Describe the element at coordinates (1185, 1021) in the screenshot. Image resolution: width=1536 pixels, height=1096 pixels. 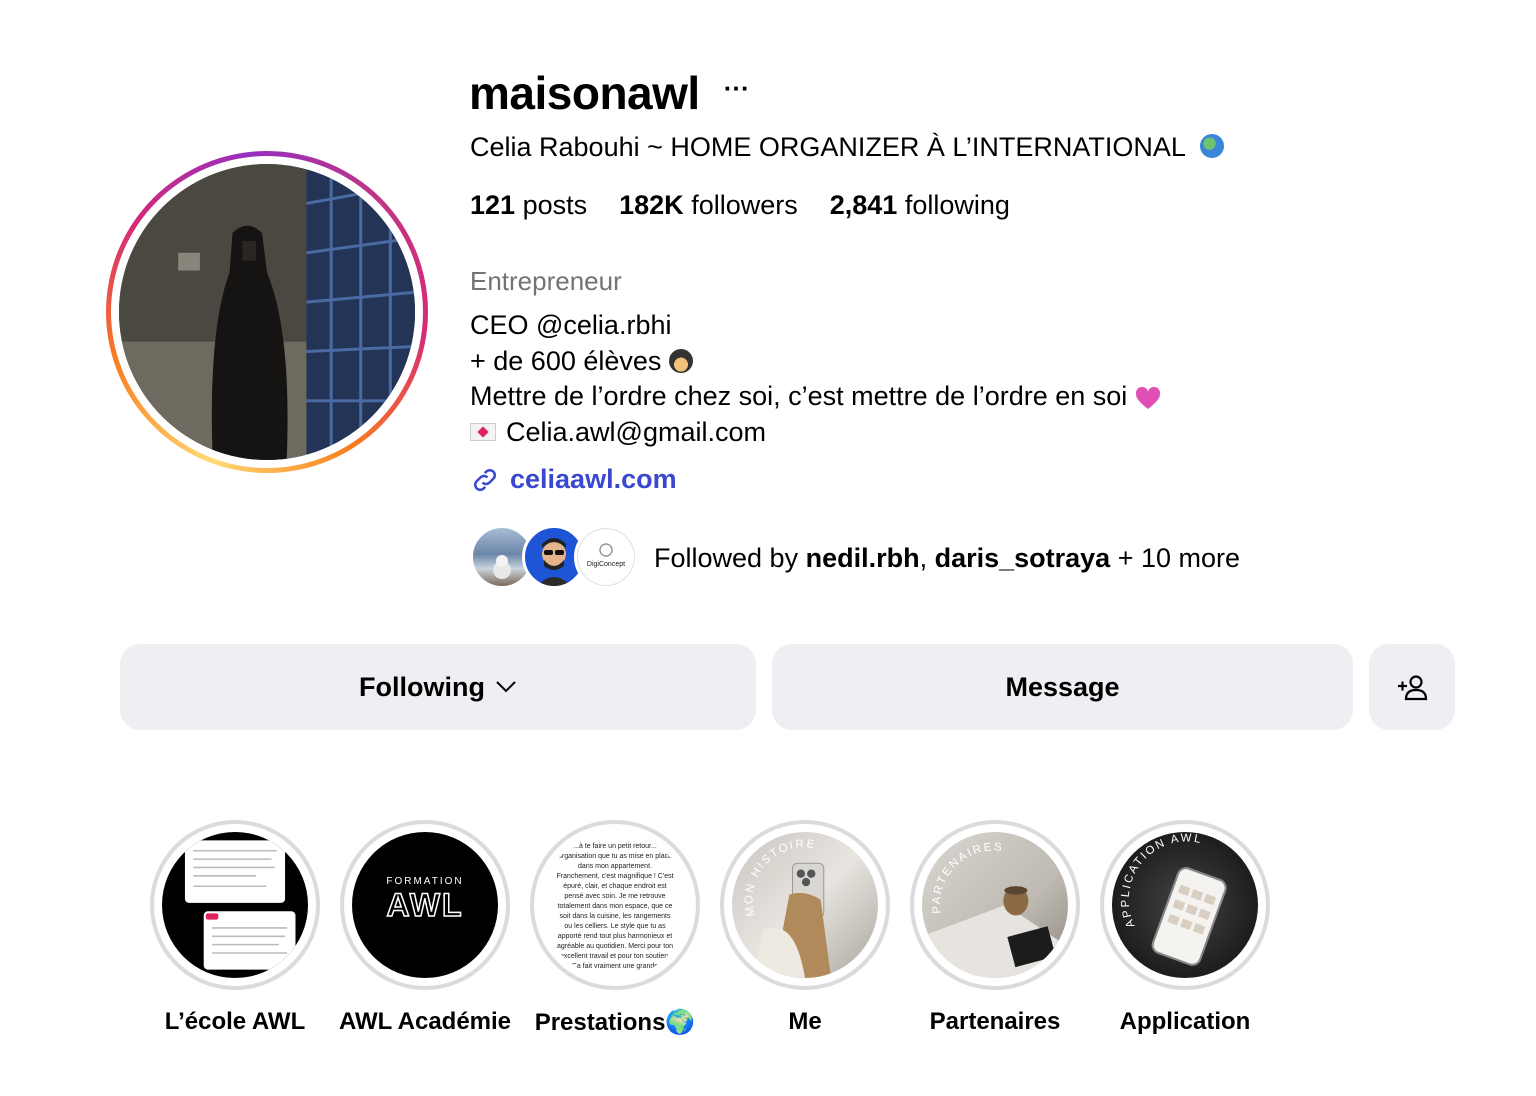
I see `highlight-label: Application` at that location.